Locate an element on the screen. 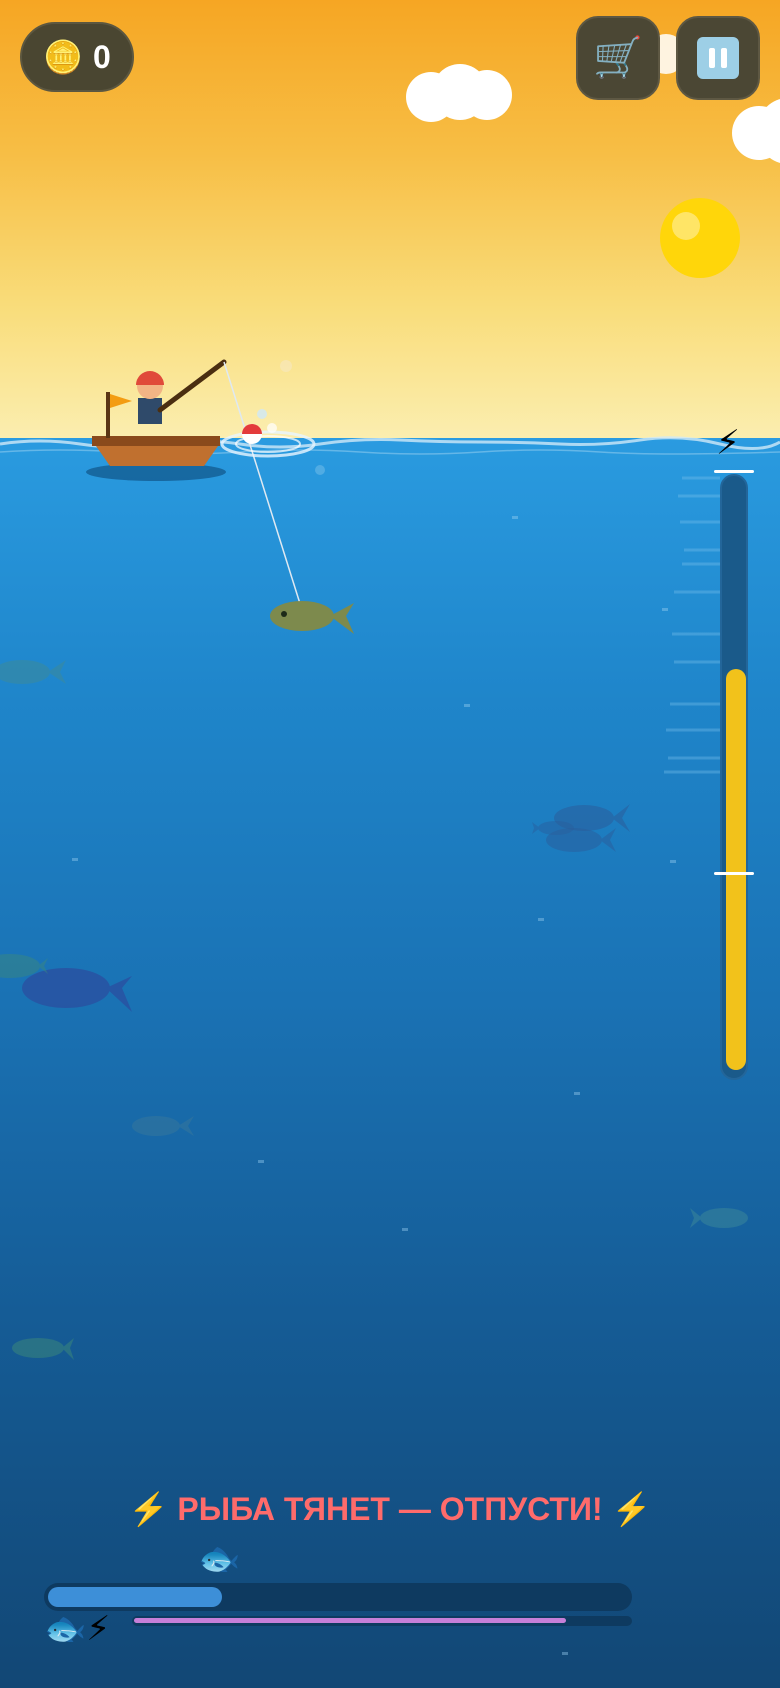 The image size is (780, 1688). pause-button is located at coordinates (718, 58).